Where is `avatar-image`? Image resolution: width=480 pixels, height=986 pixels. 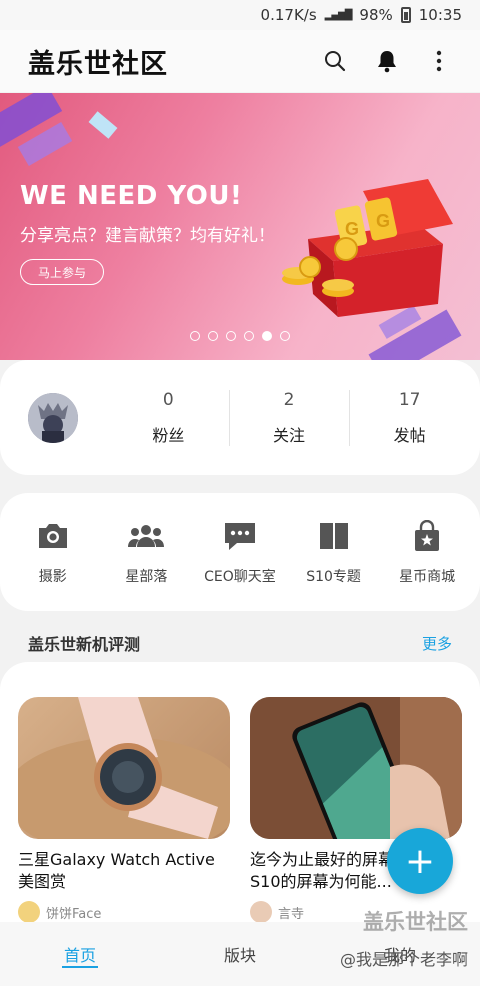
avatar-image is located at coordinates (53, 417).